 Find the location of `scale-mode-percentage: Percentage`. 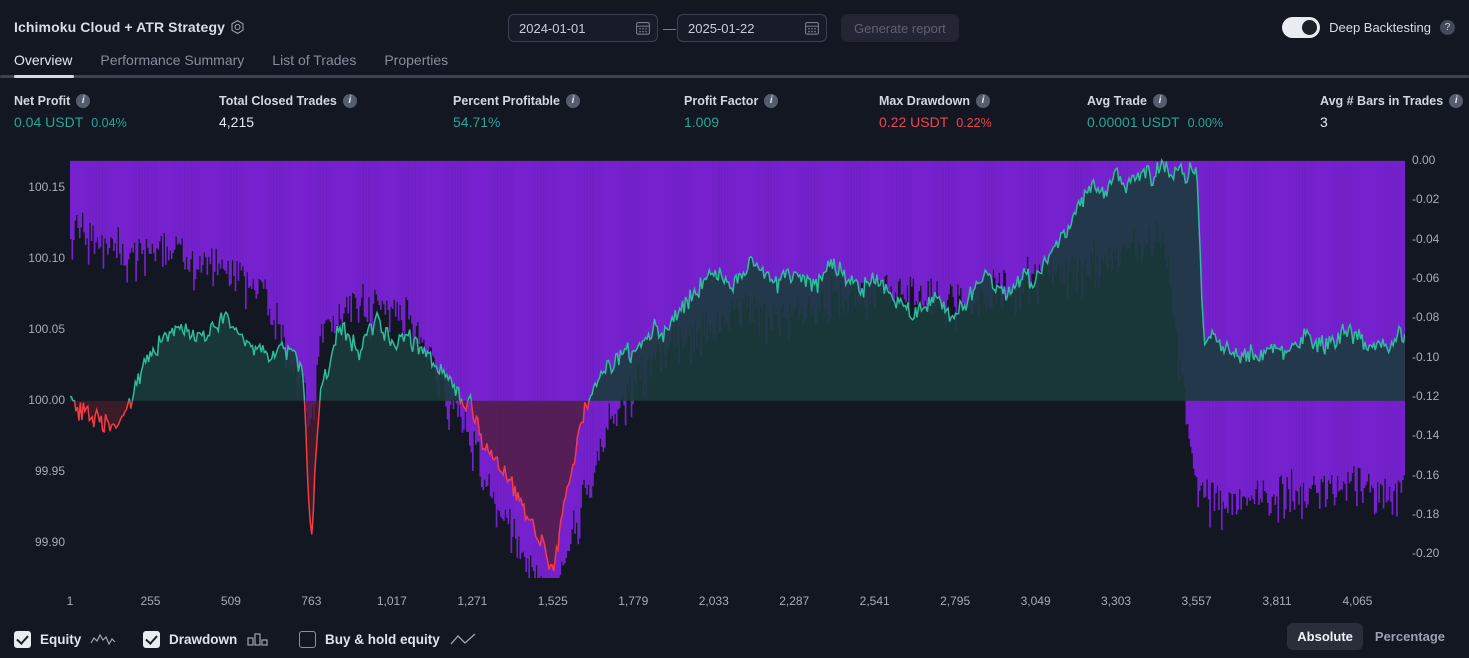

scale-mode-percentage: Percentage is located at coordinates (1410, 636).